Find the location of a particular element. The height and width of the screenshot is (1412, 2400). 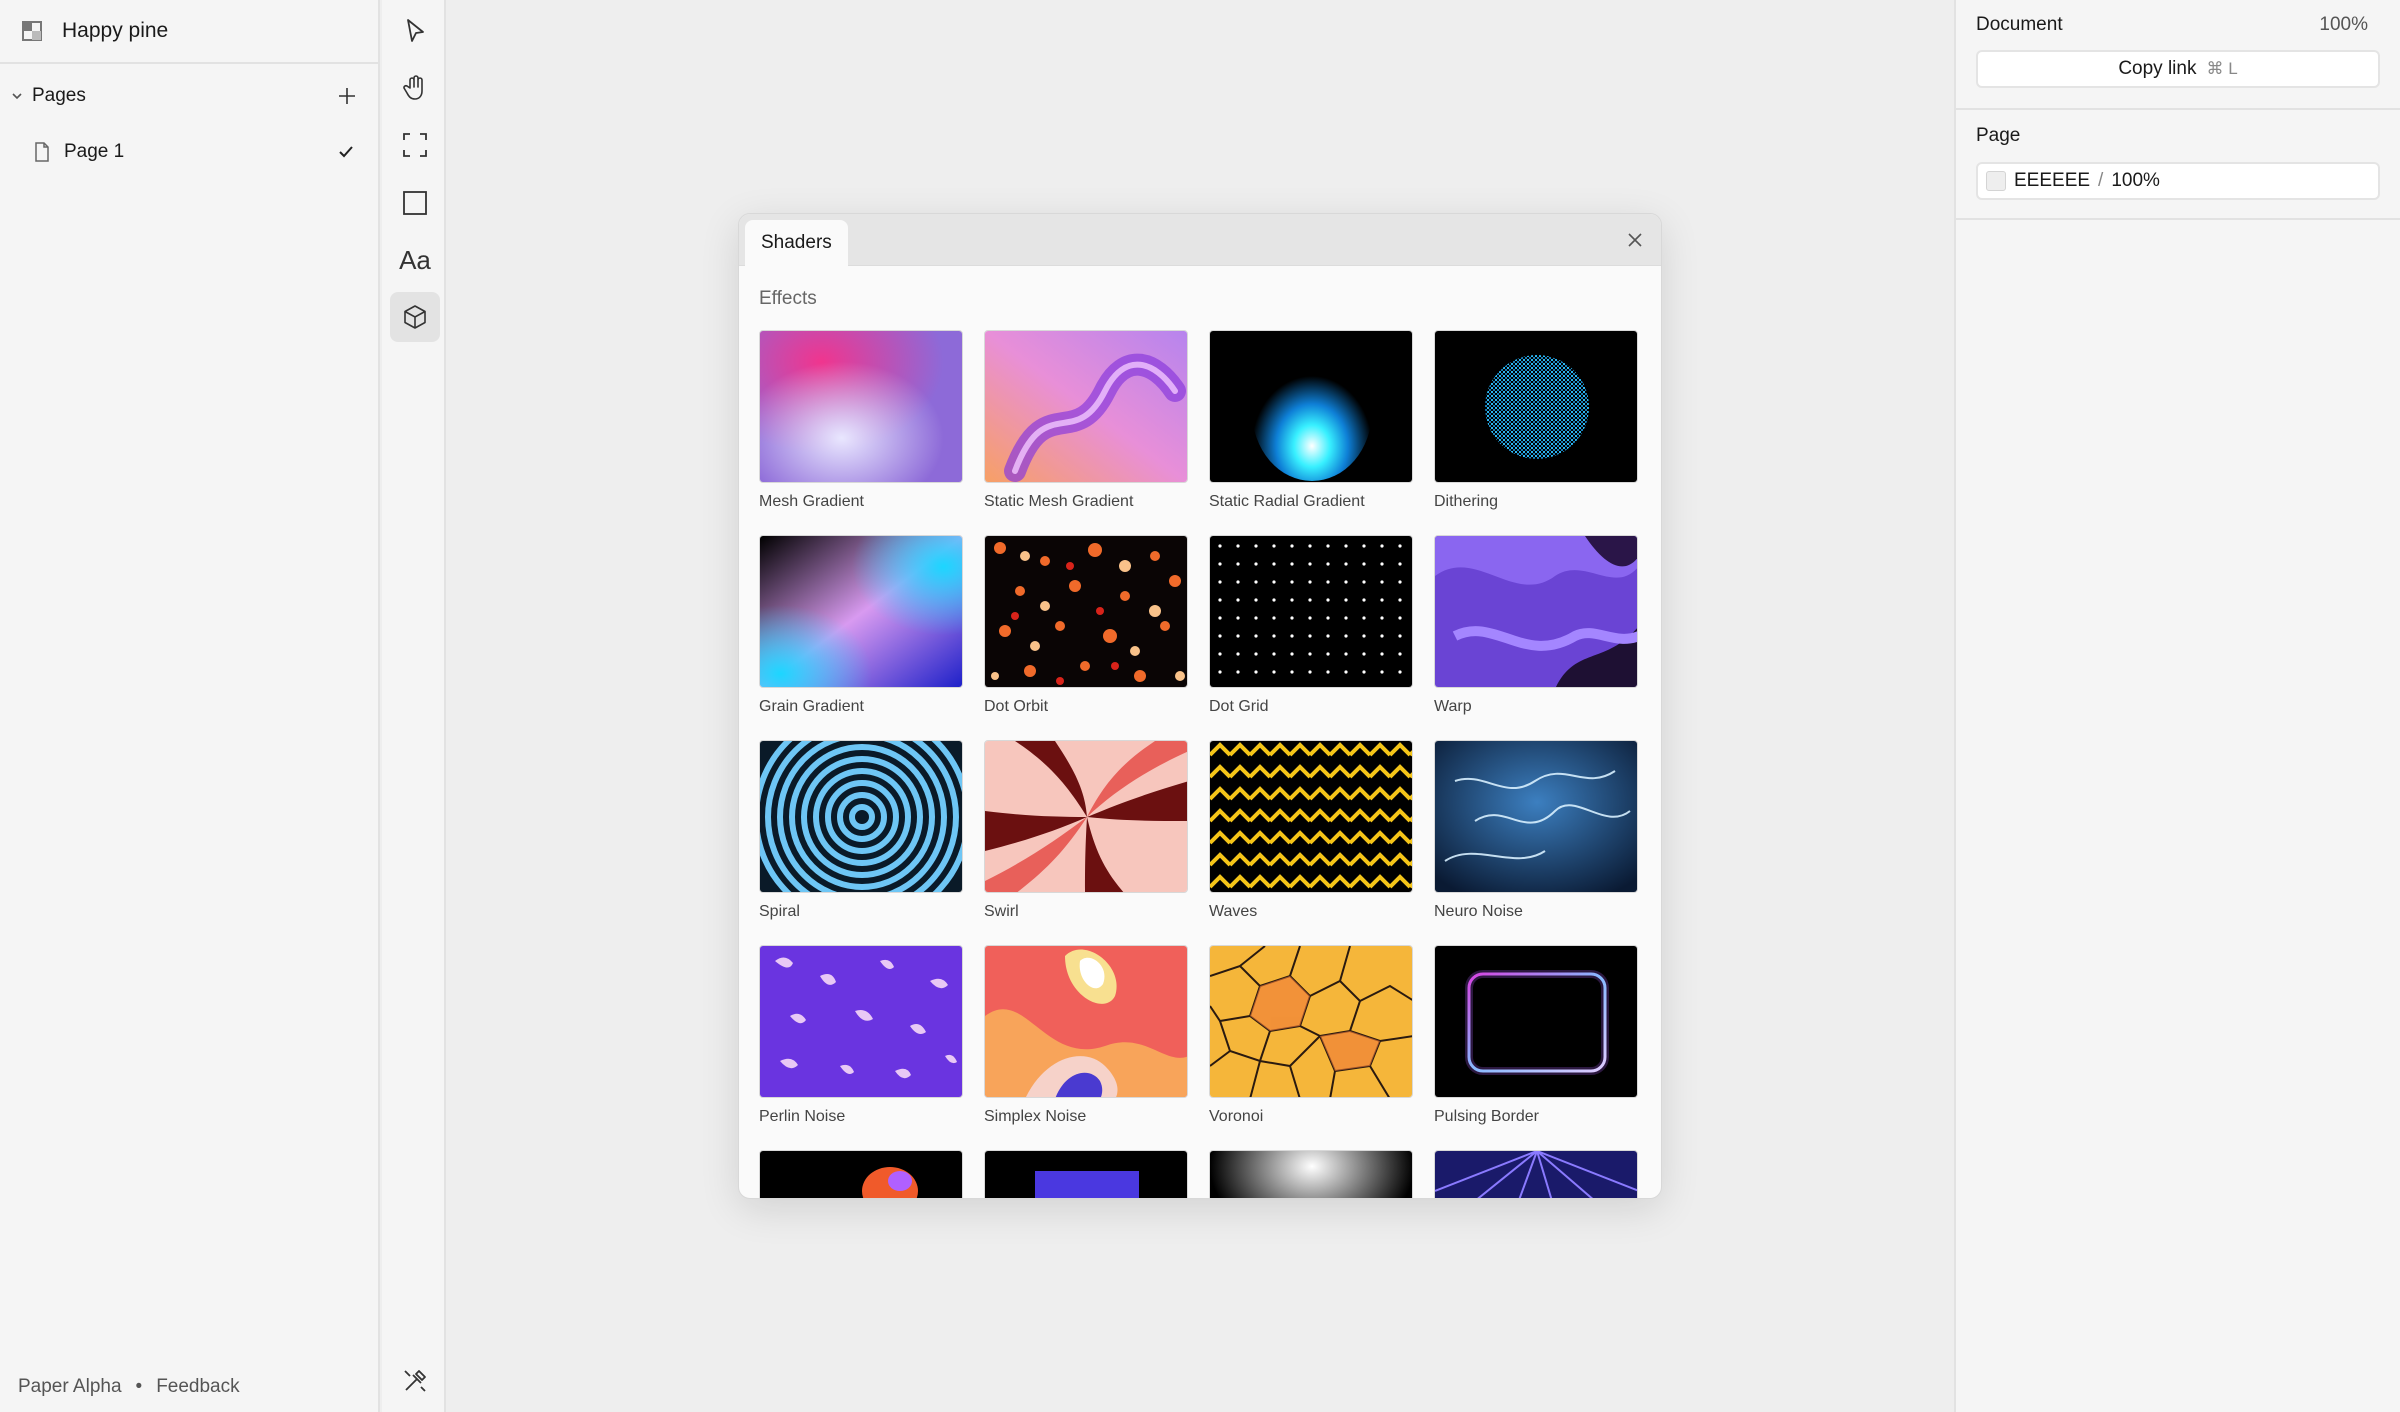

shader-tool-button is located at coordinates (415, 317).